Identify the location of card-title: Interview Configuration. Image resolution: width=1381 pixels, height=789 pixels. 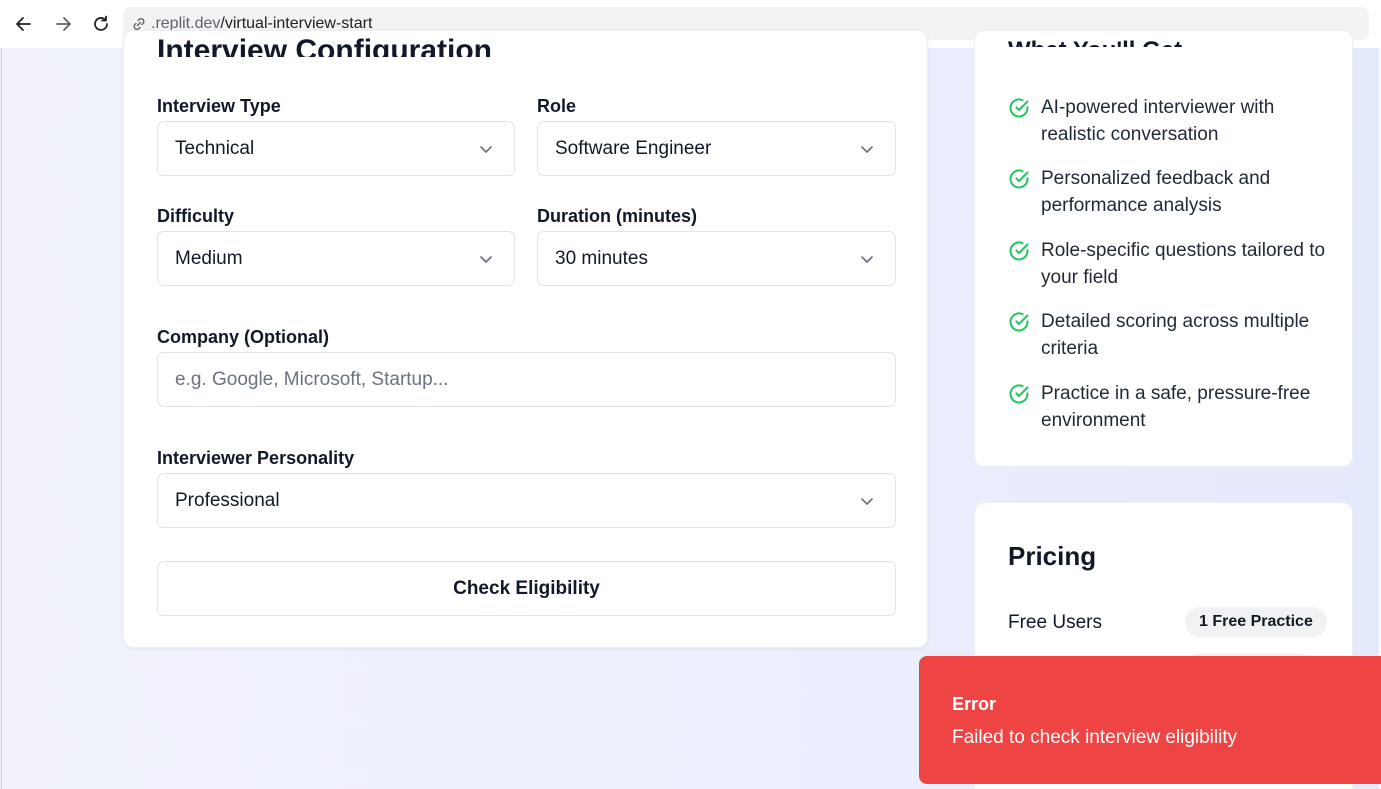
(325, 45).